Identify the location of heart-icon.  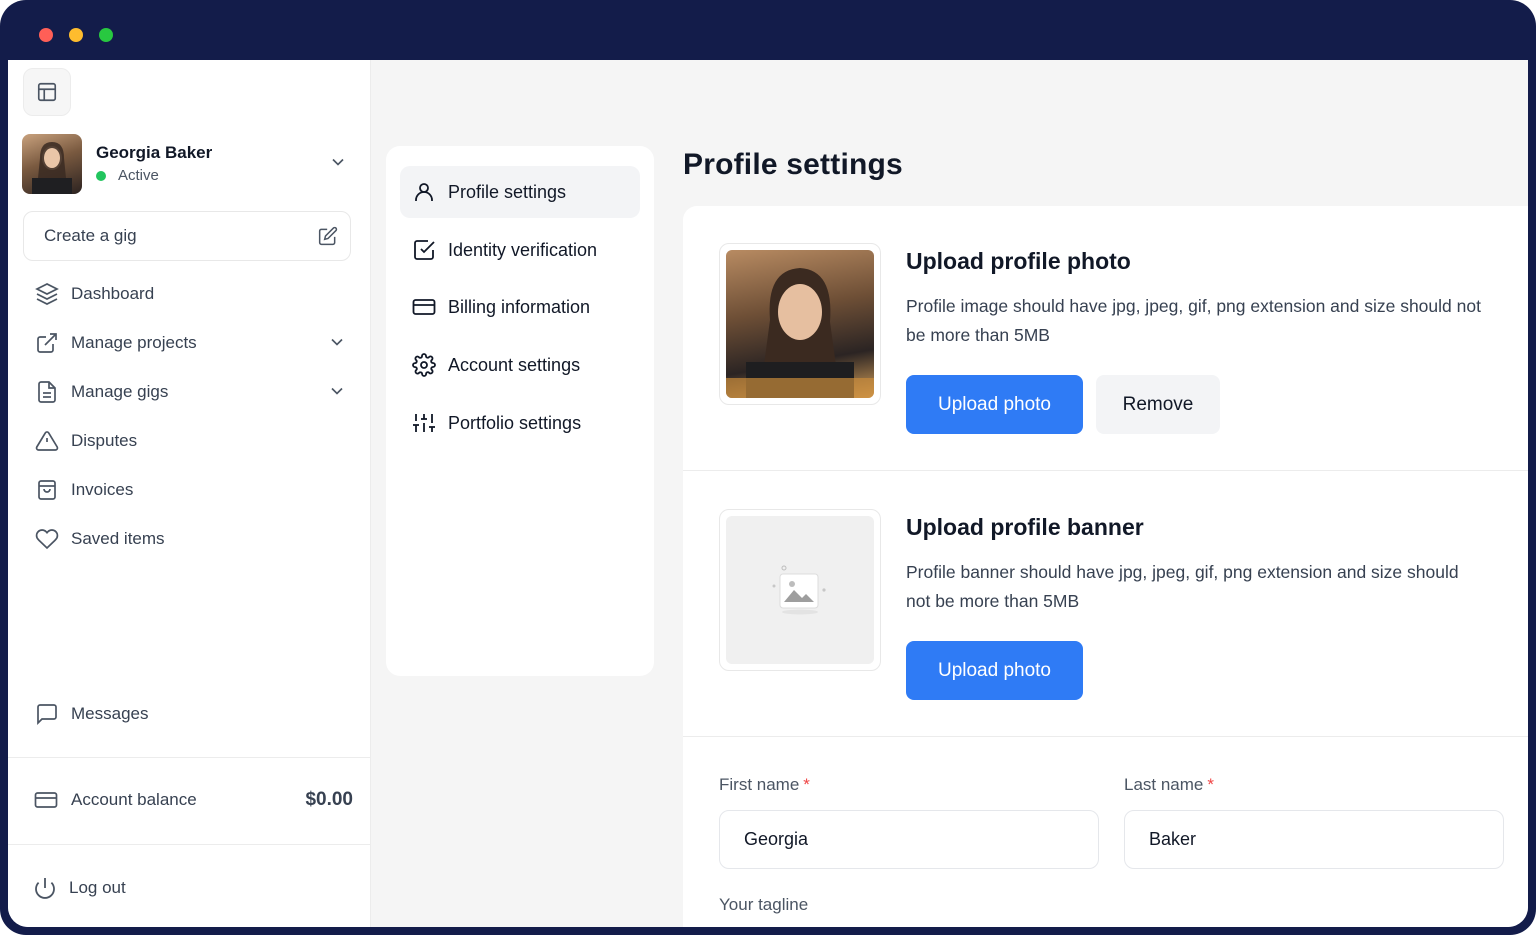
(47, 538).